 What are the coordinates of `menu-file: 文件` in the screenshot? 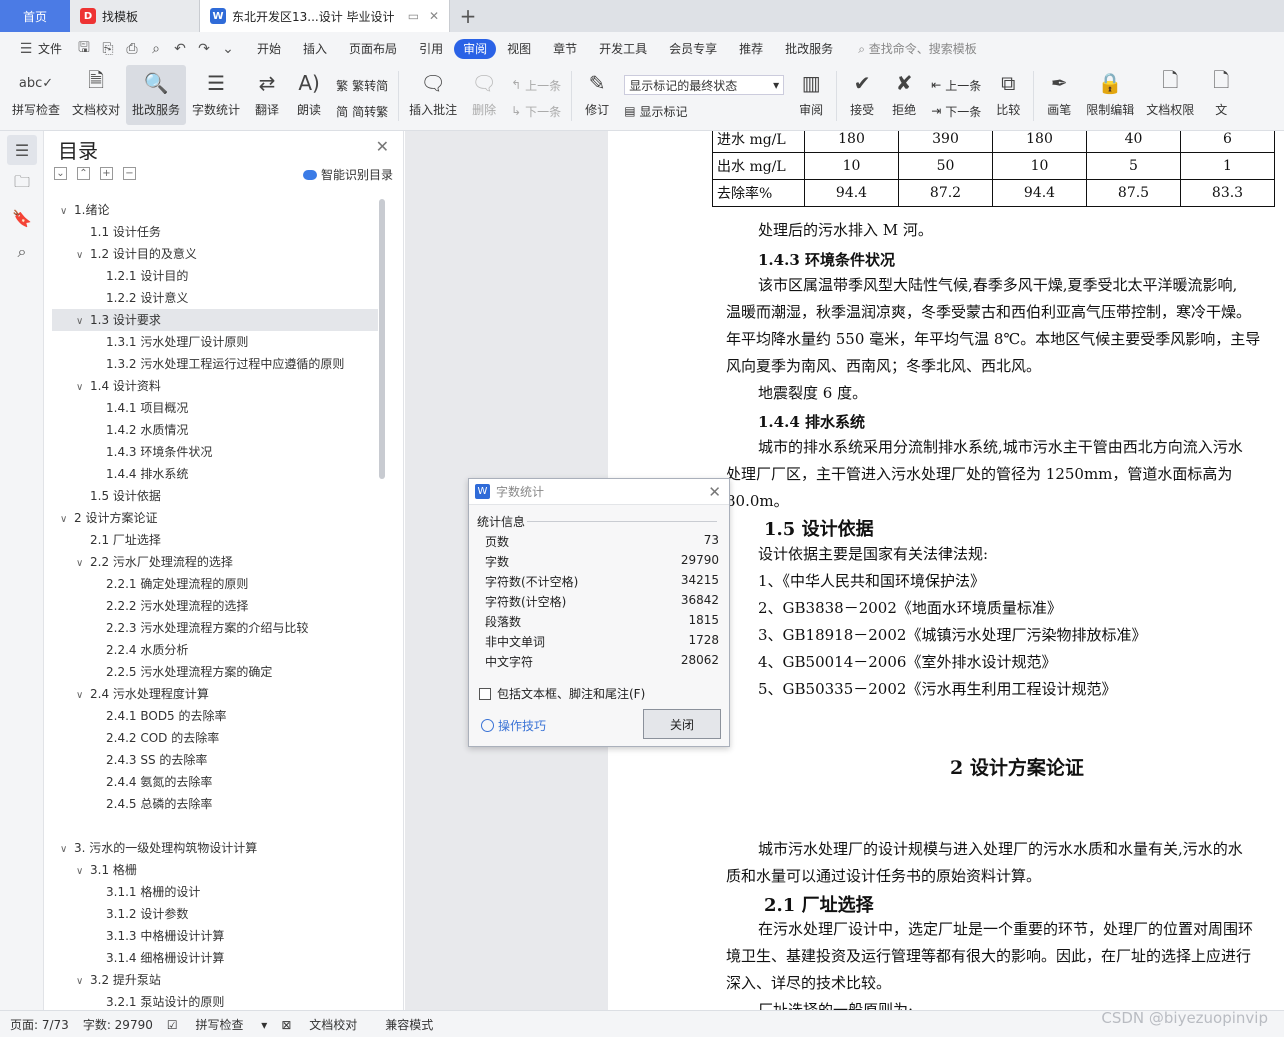 It's located at (50, 48).